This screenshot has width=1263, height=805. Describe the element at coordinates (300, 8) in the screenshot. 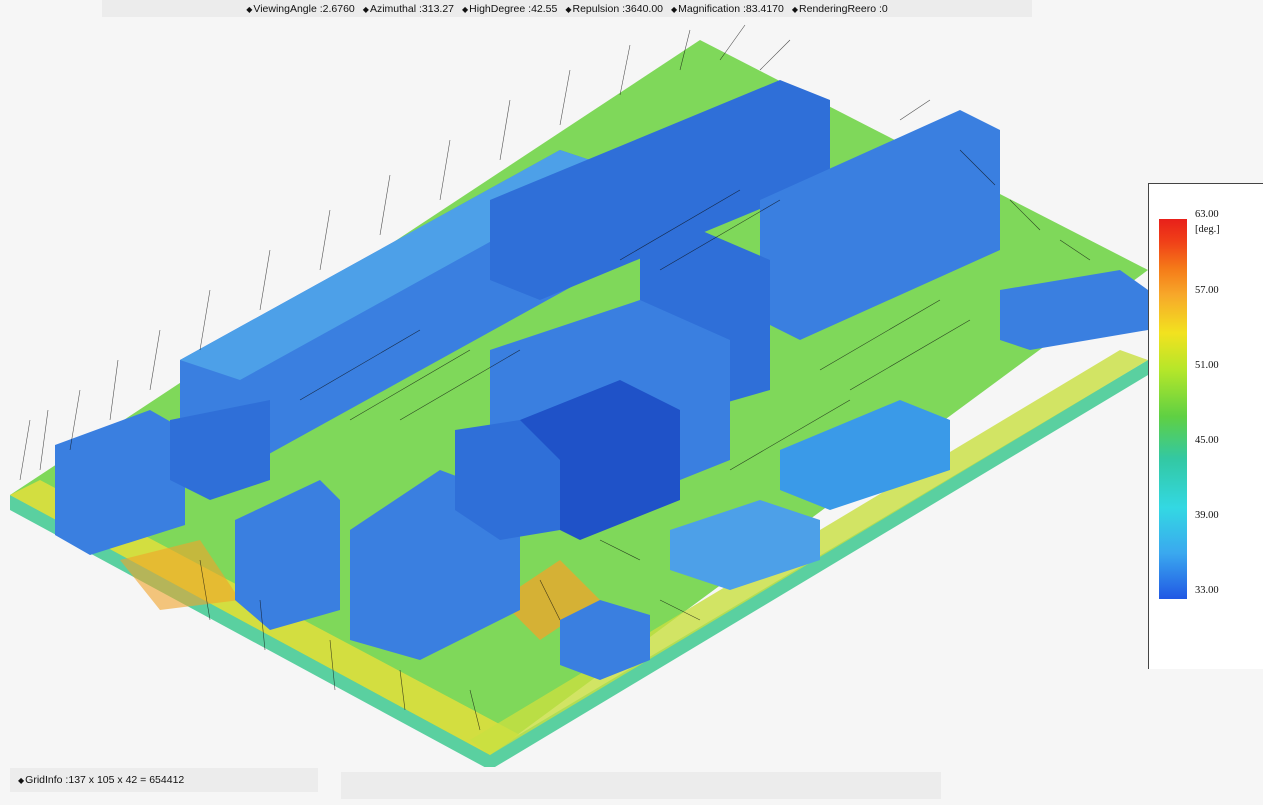

I see `param-viewing-angle: ◆ViewingAngle :2.6760` at that location.